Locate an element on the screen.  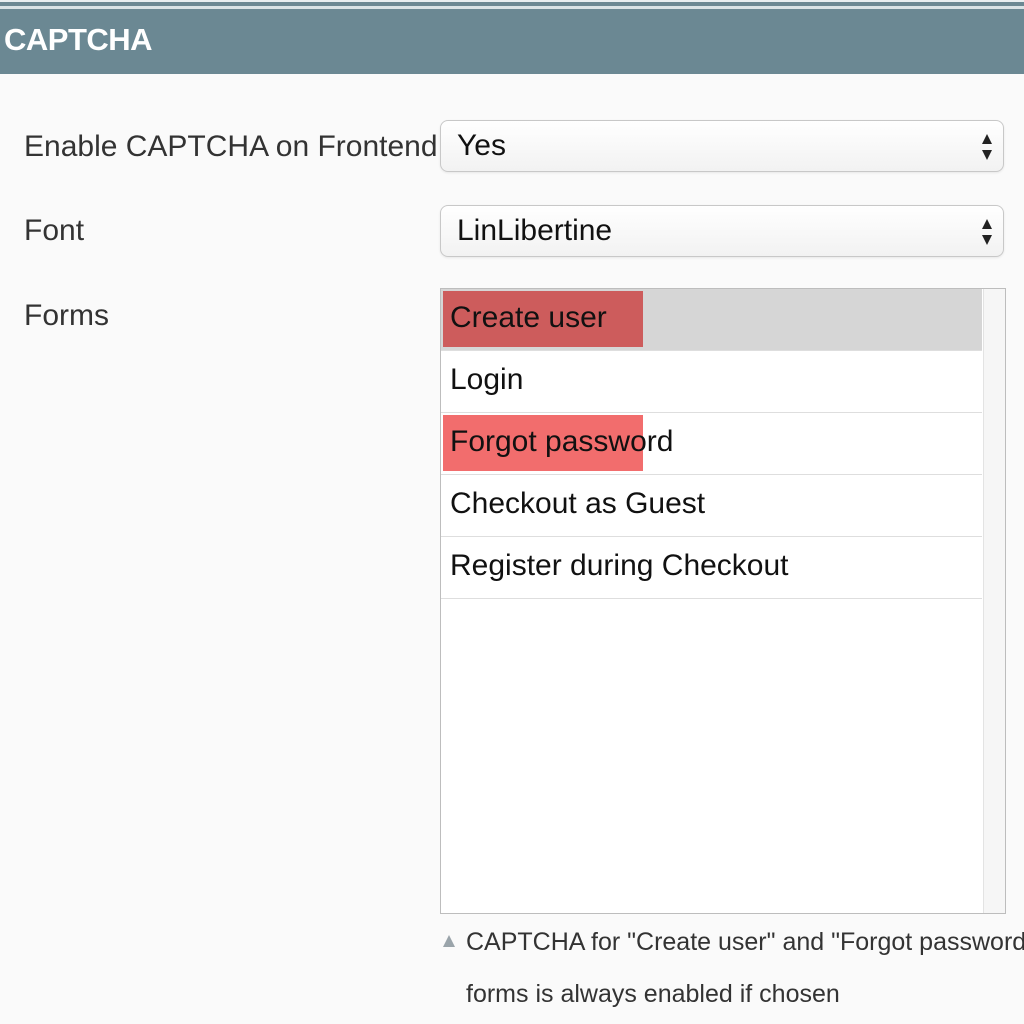
option-label: Login is located at coordinates (487, 379).